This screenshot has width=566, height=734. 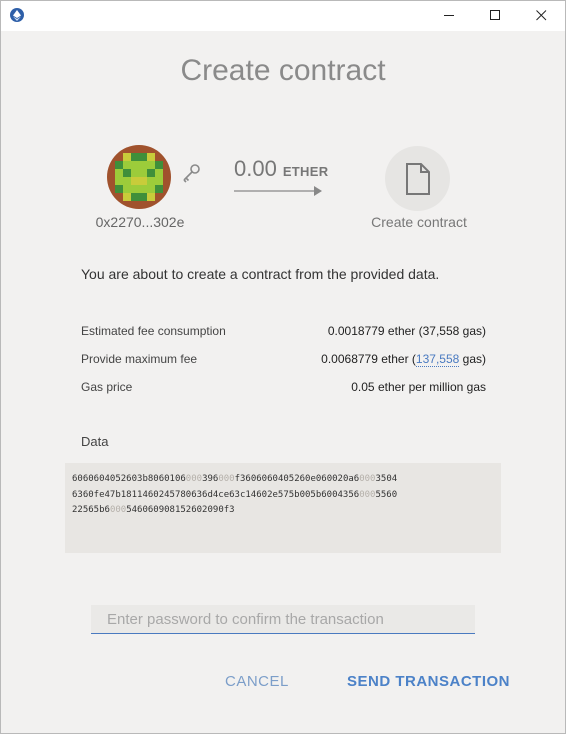 I want to click on edit-gas-link: 137,558, so click(x=437, y=359).